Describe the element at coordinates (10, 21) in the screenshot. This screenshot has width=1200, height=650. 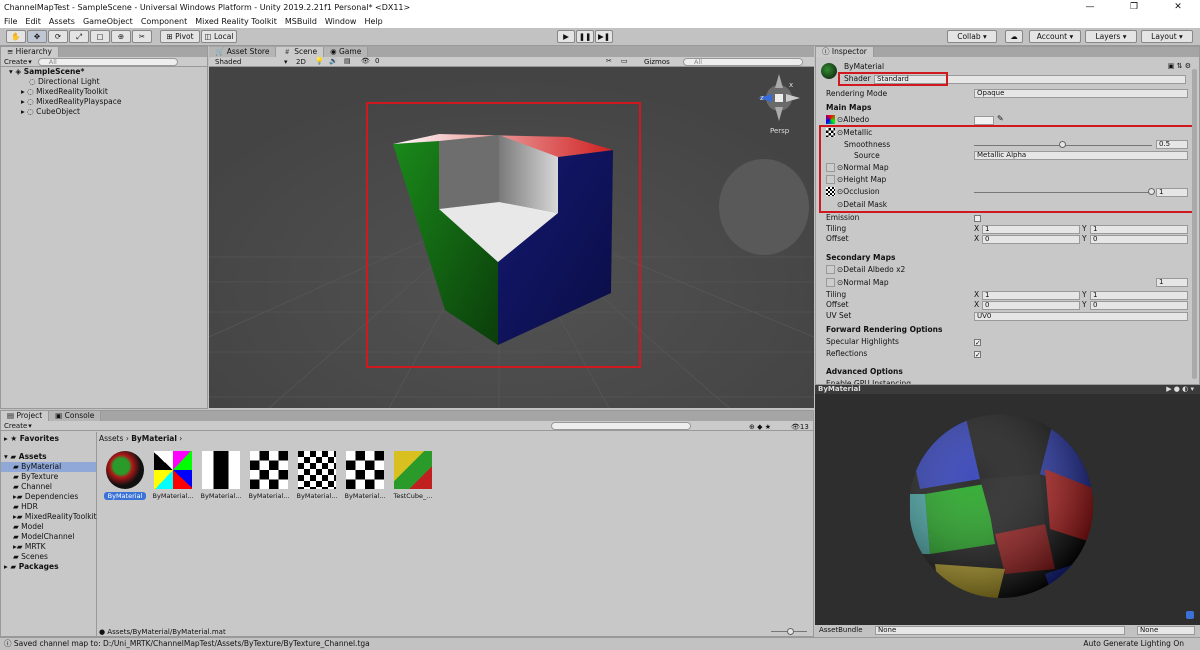
I see `menu-file: File` at that location.